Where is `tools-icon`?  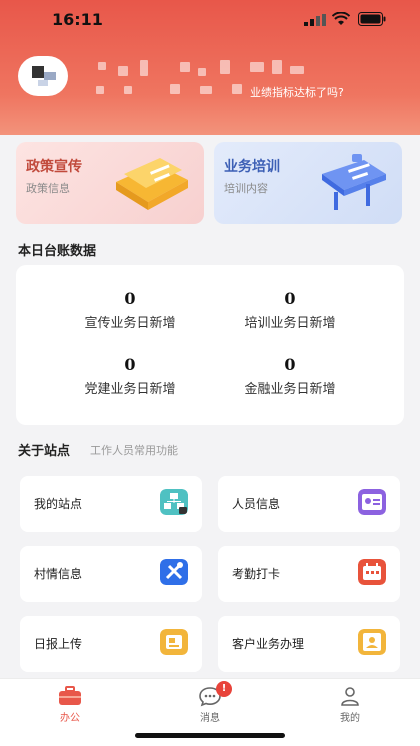 tools-icon is located at coordinates (174, 572).